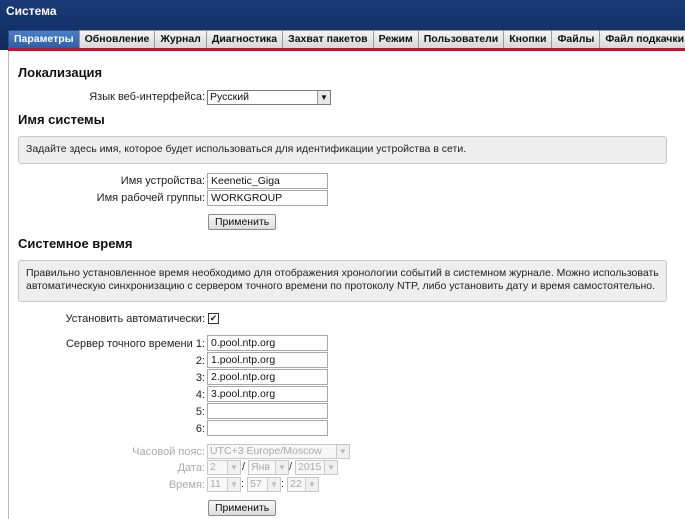 This screenshot has height=519, width=685. What do you see at coordinates (224, 484) in the screenshot?
I see `time-hour-select: 11 ▼` at bounding box center [224, 484].